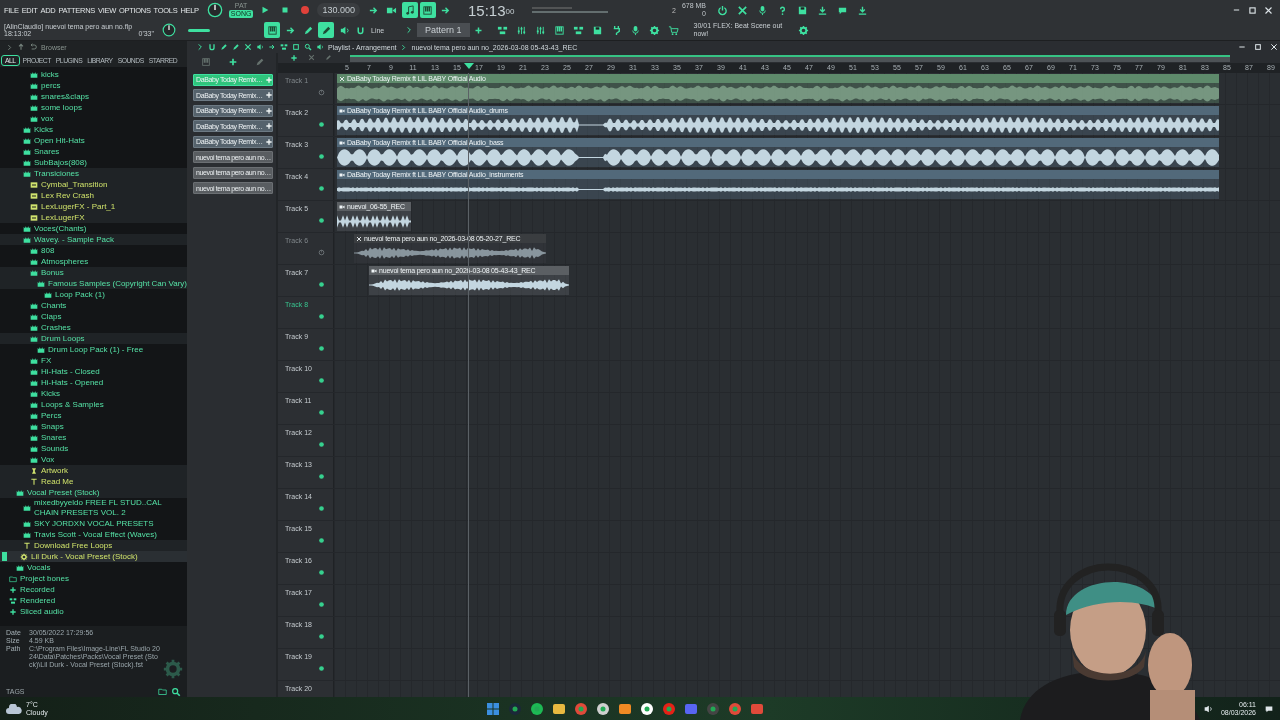  Describe the element at coordinates (93, 195) in the screenshot. I see `tree-item: Lex Rev Crash` at that location.